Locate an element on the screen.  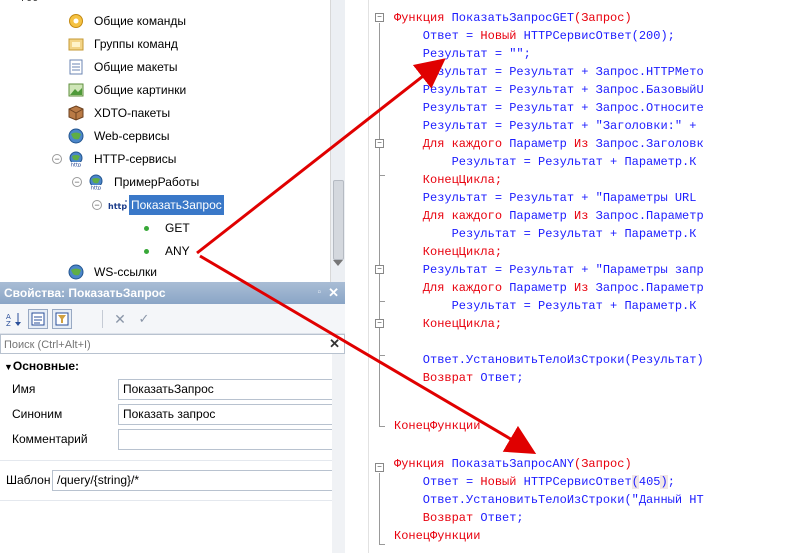
tree-item-label: XDTO-пакеты is located at coordinates (132, 113).